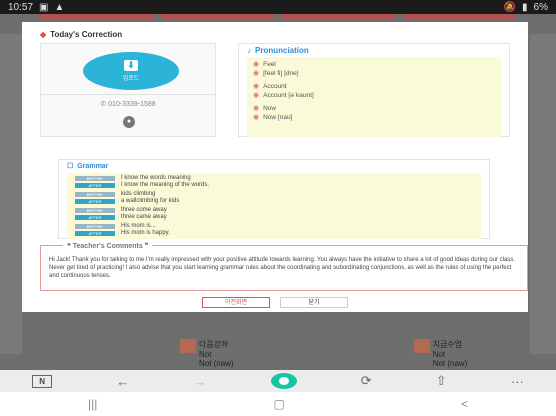 The image size is (556, 416). What do you see at coordinates (274, 217) in the screenshot?
I see `grammar-row: AFTER three came away` at bounding box center [274, 217].